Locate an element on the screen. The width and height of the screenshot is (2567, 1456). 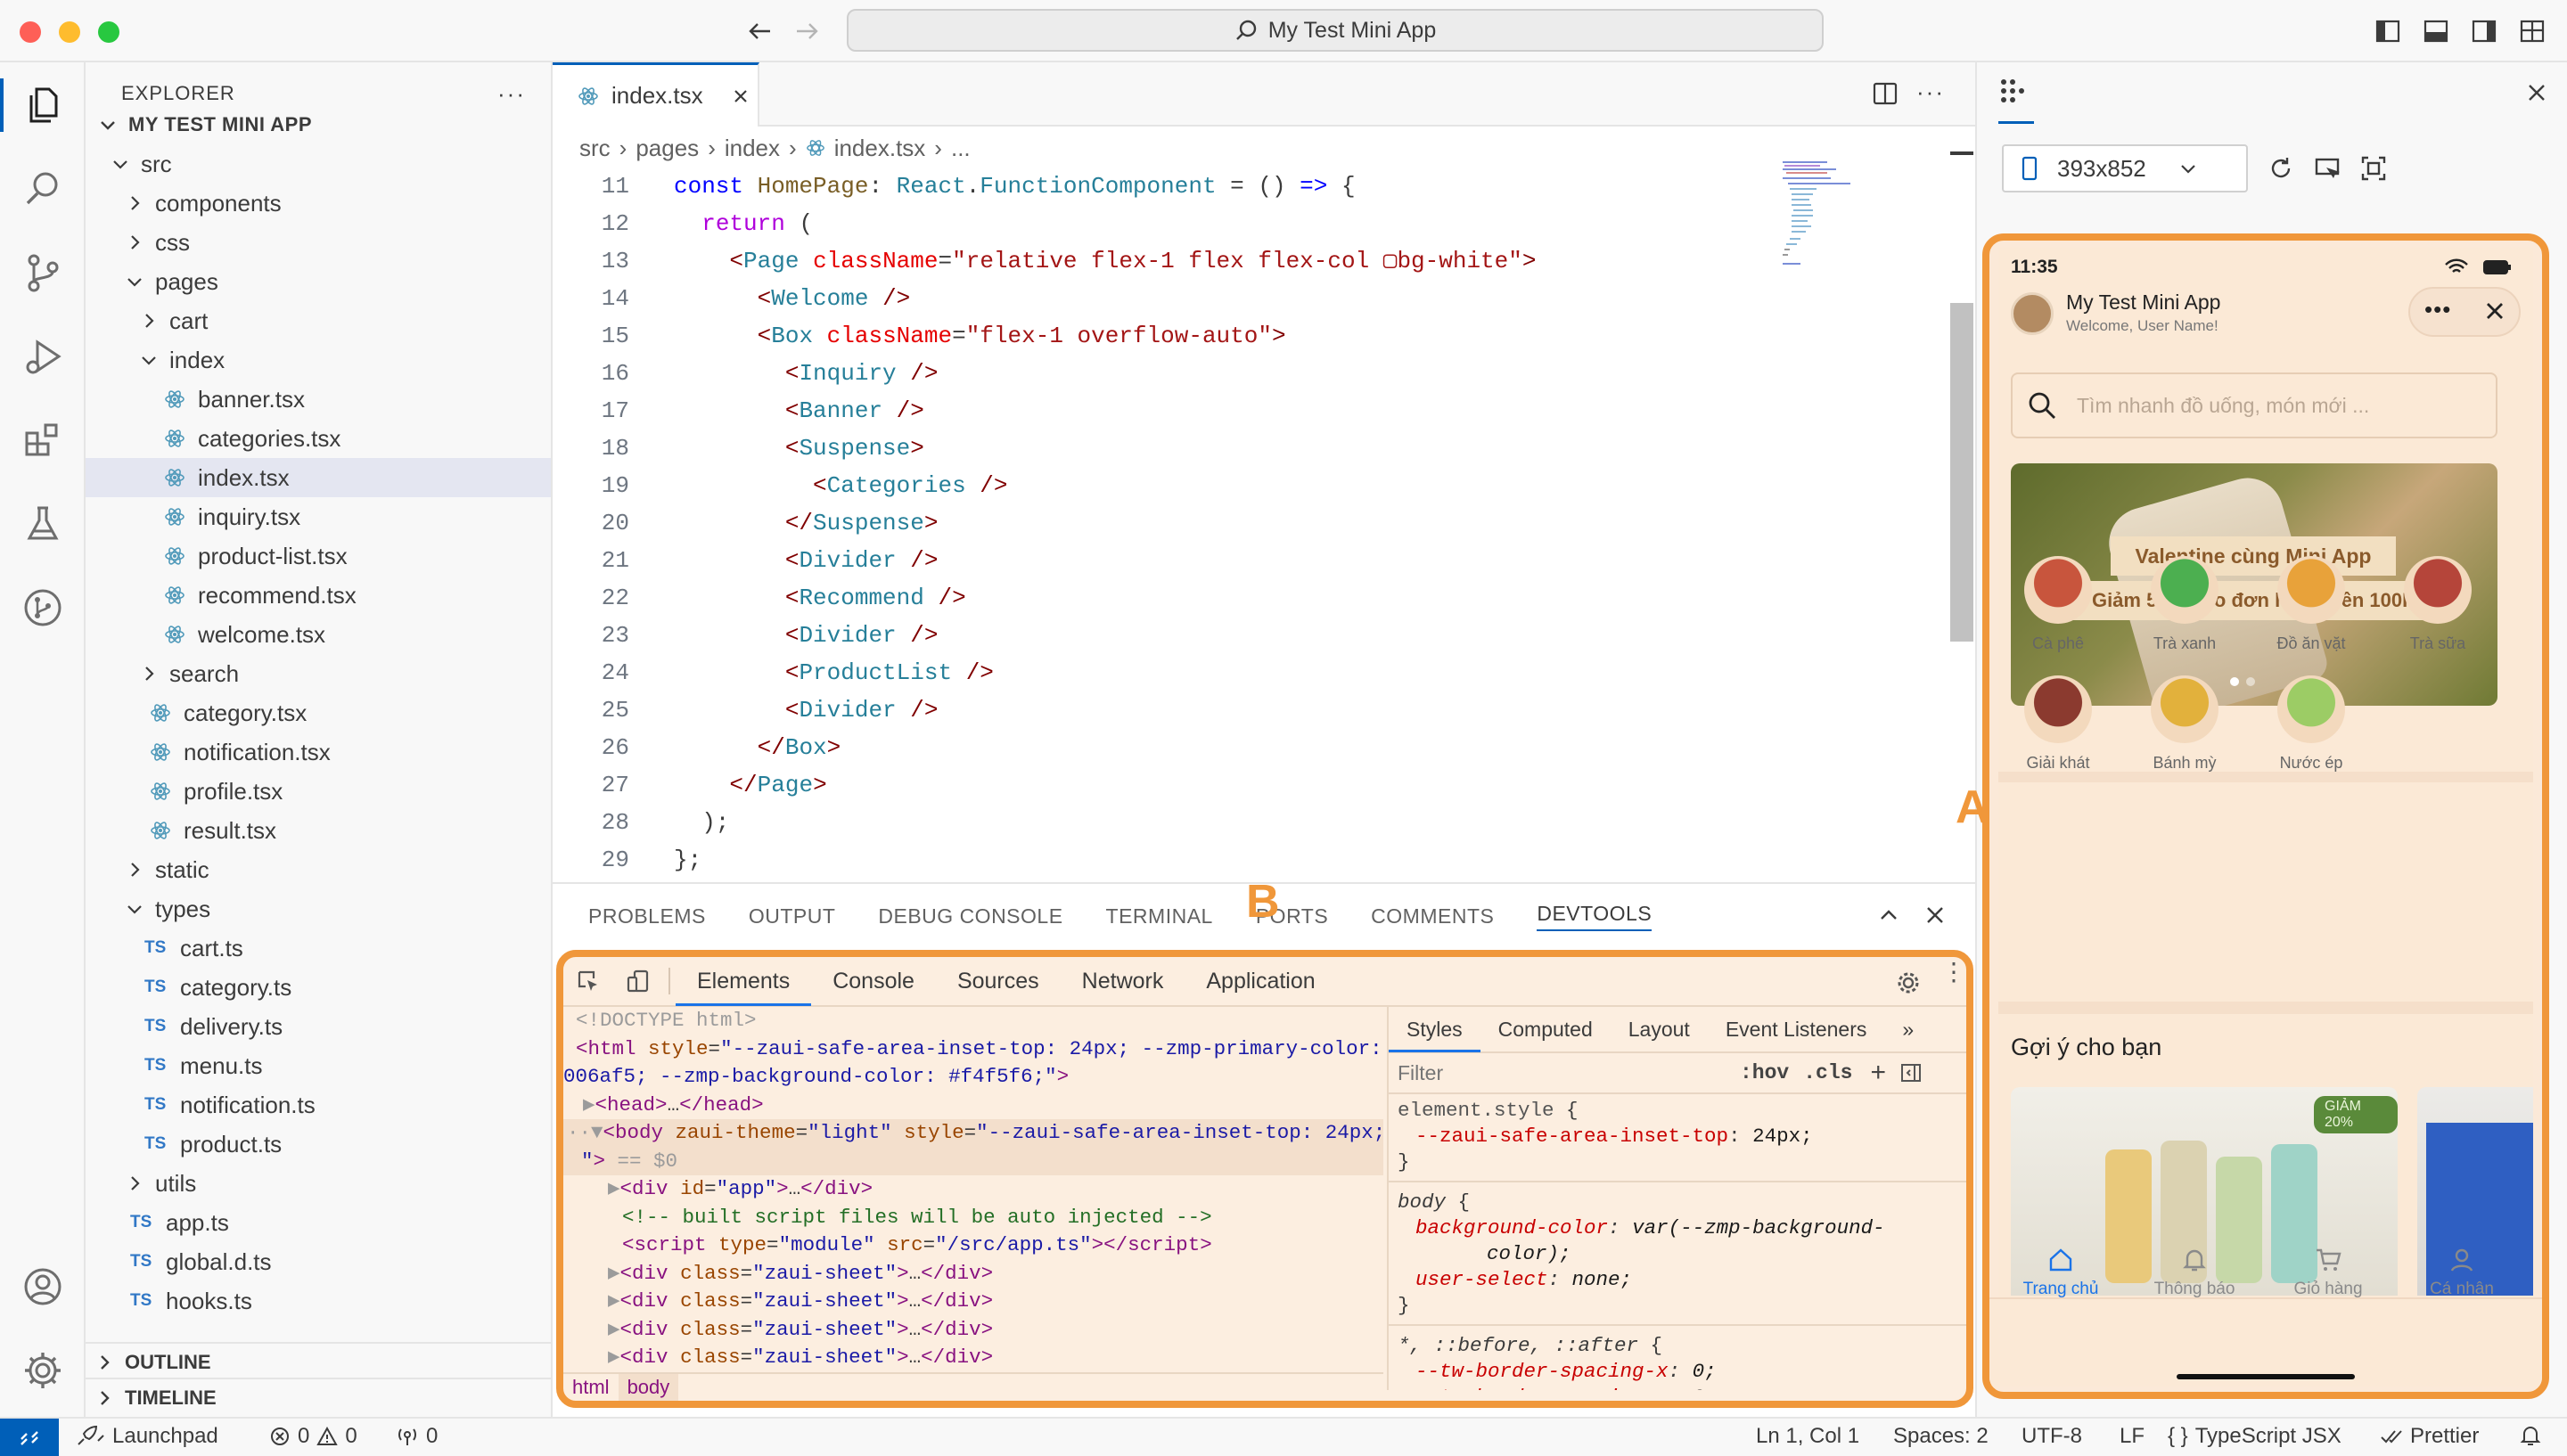
tree-file: result.tsx is located at coordinates (318, 830).